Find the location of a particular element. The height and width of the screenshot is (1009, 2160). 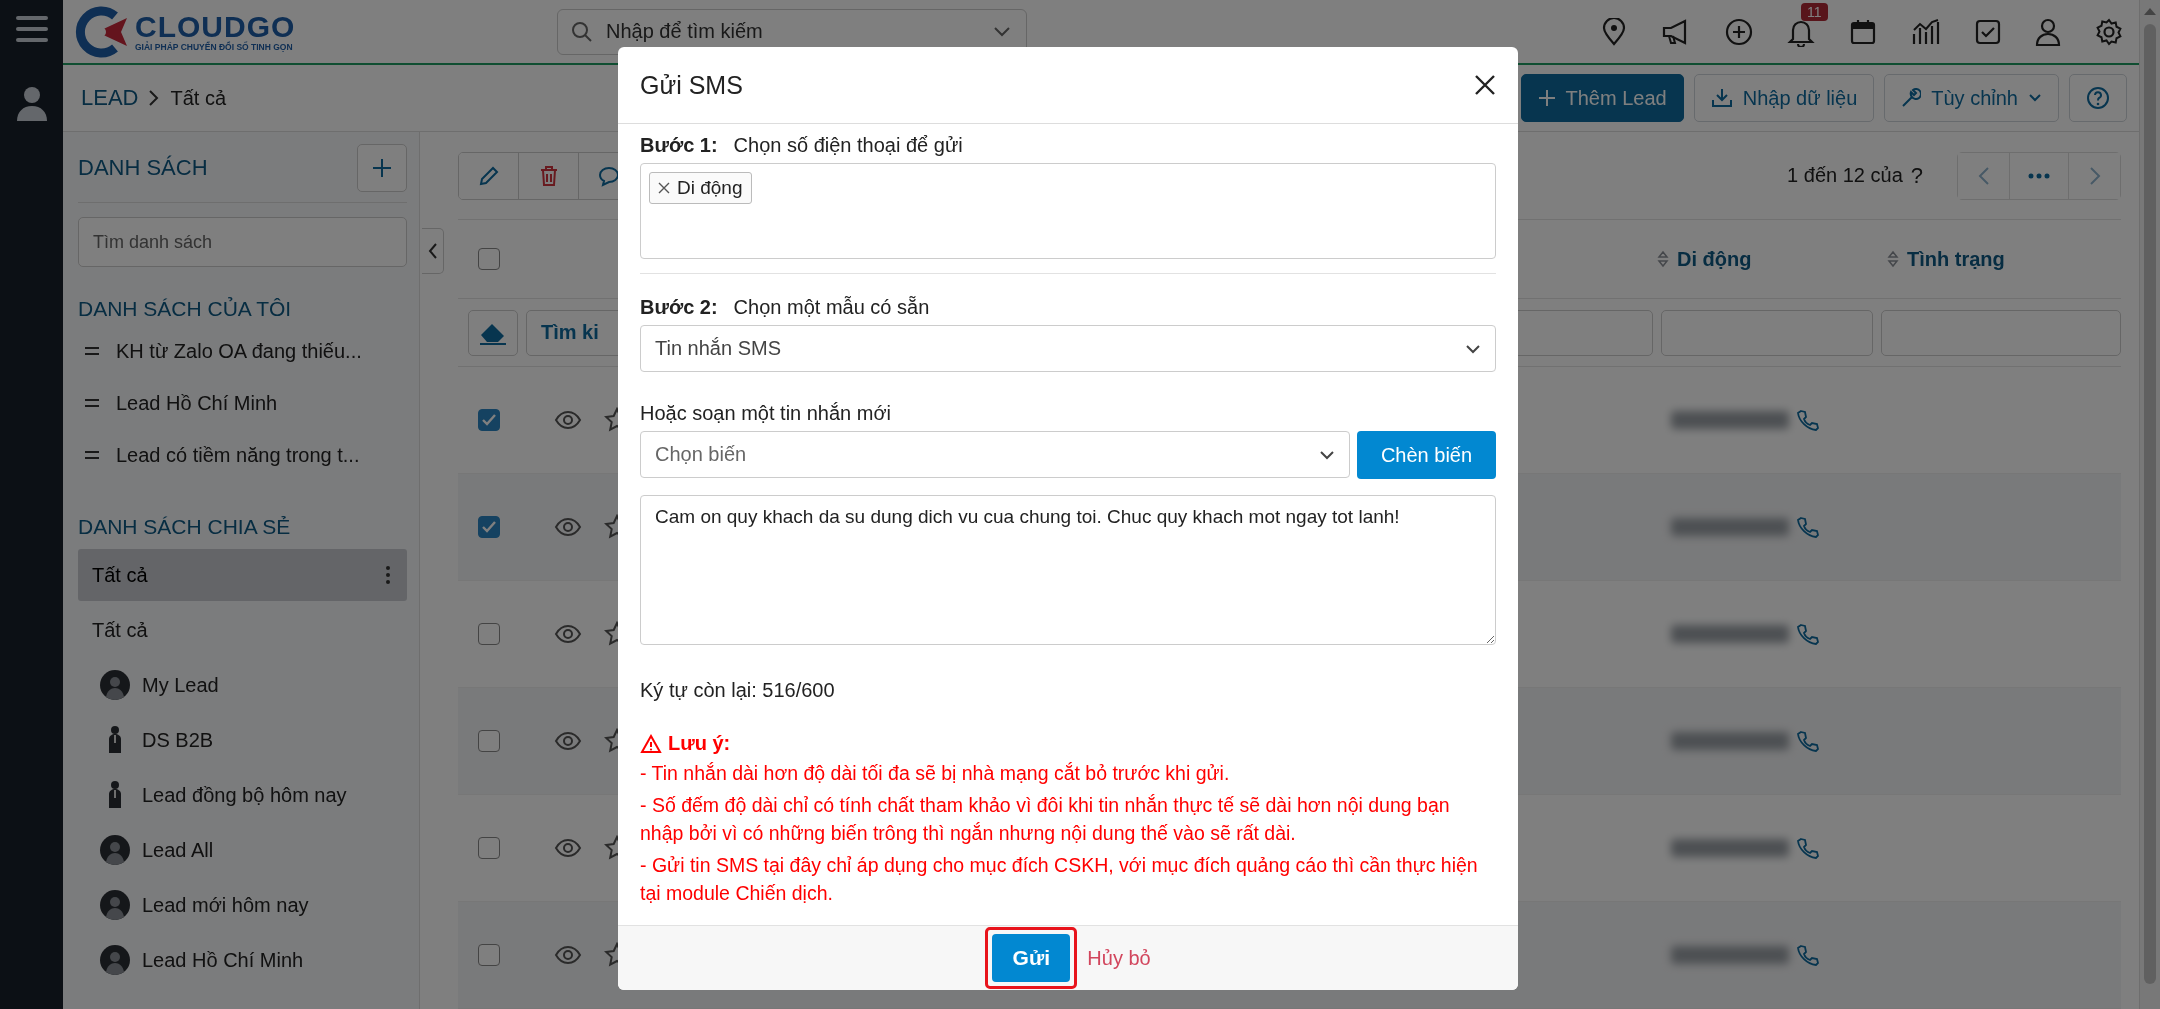

menu-icon is located at coordinates (31, 29).